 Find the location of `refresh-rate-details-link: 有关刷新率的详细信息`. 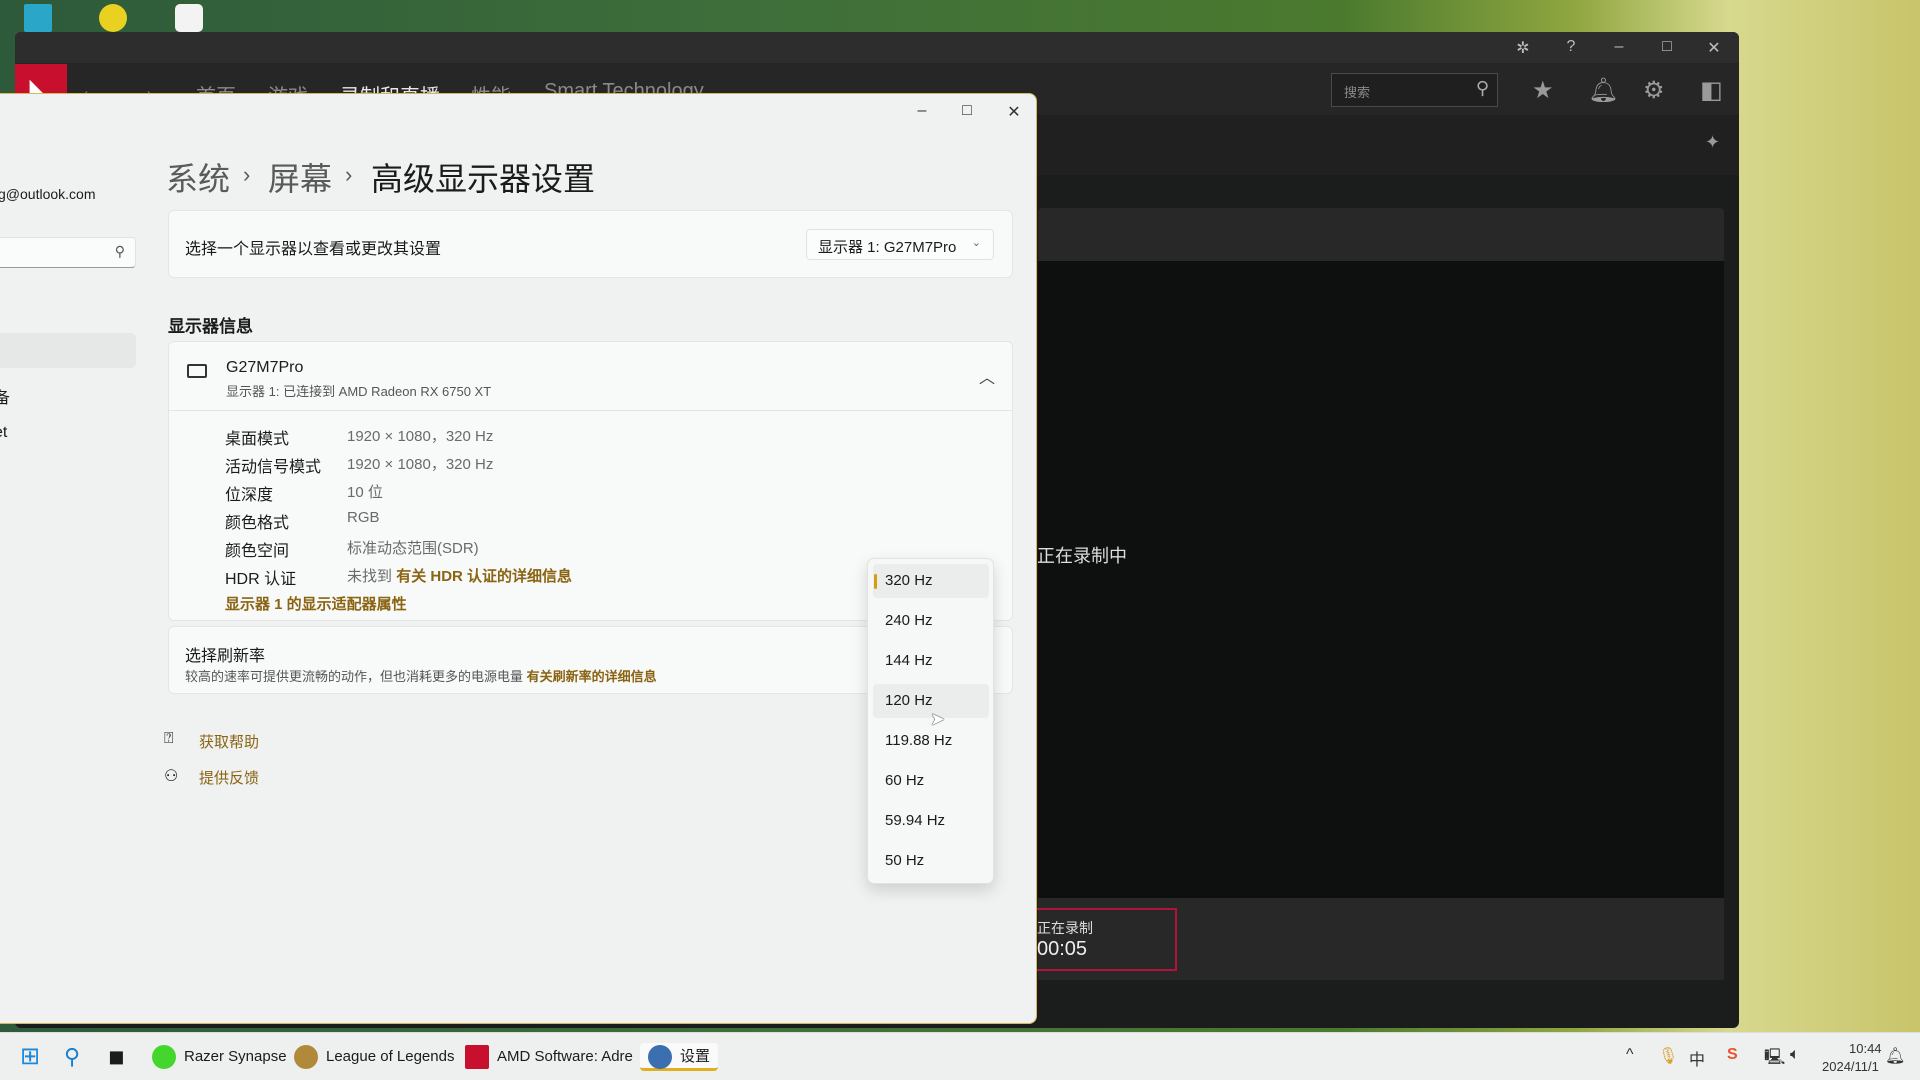

refresh-rate-details-link: 有关刷新率的详细信息 is located at coordinates (592, 676).